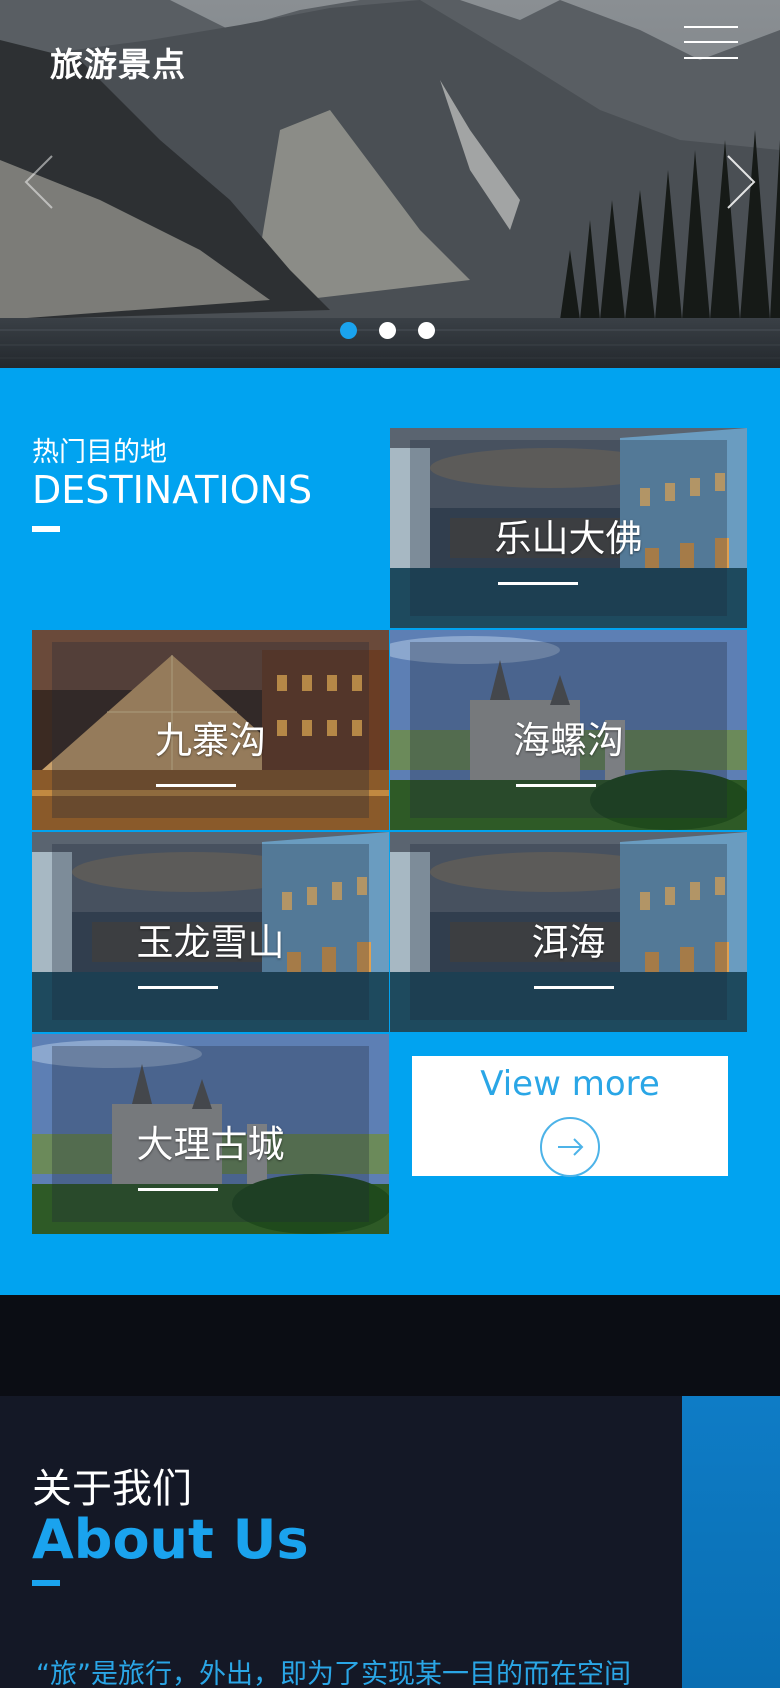  Describe the element at coordinates (40, 182) in the screenshot. I see `chevron-left-icon` at that location.